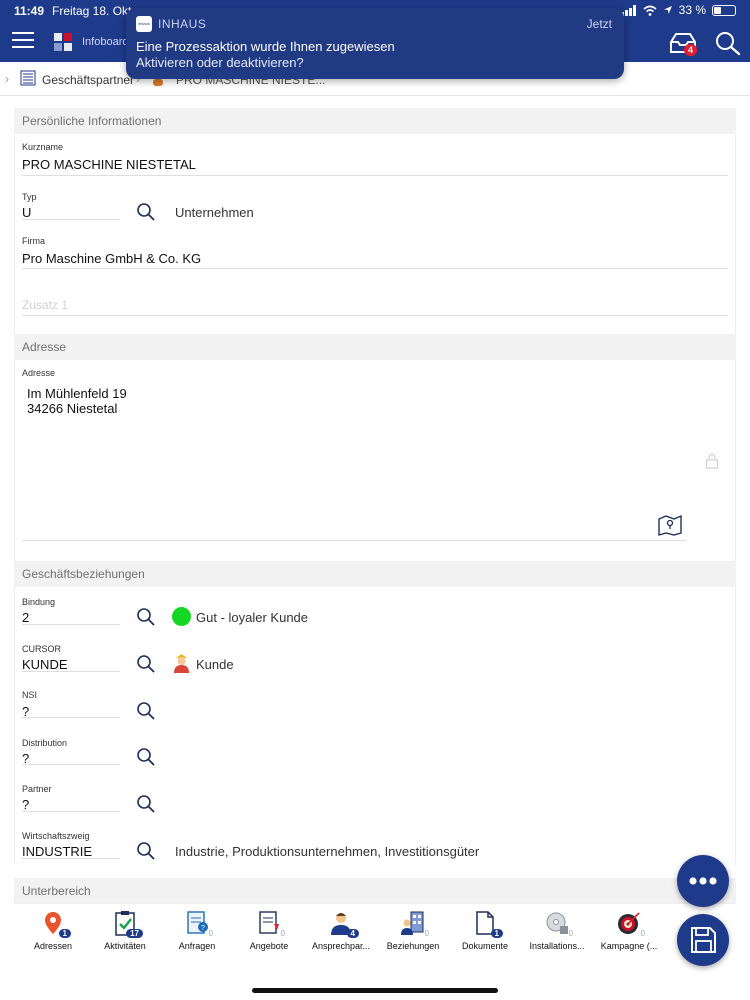  Describe the element at coordinates (77, 393) in the screenshot. I see `adresse-line1: Im Mühlenfeld 19` at that location.